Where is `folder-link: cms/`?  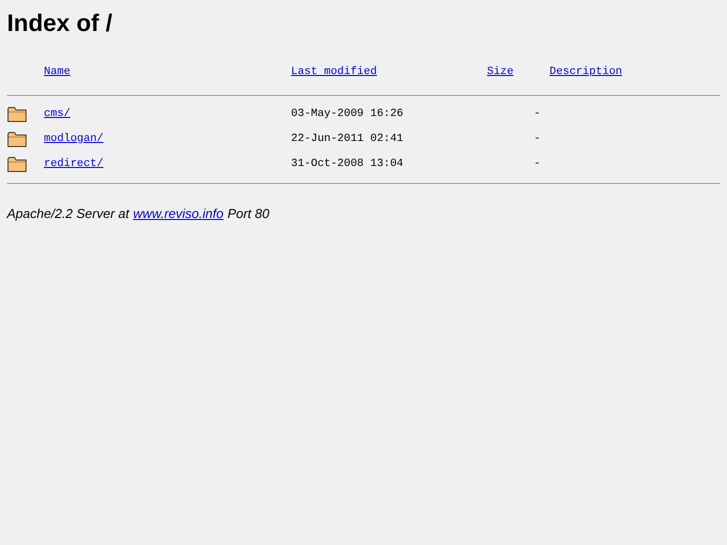
folder-link: cms/ is located at coordinates (57, 114).